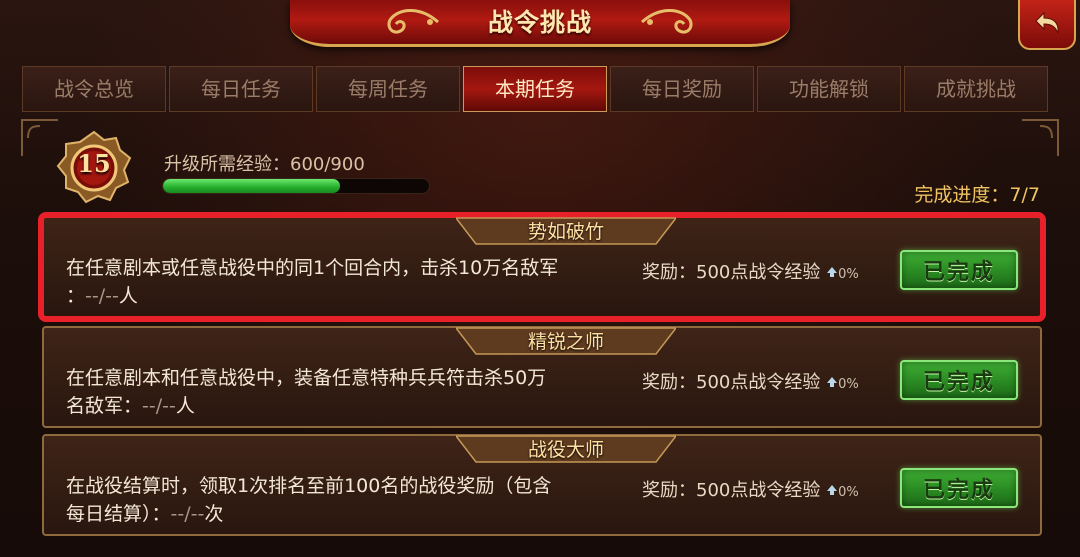 Image resolution: width=1080 pixels, height=557 pixels. I want to click on task-description: 在任意剧本和任意战役中，装备任意特种兵兵符击杀50万 名敌军：--/--人, so click(351, 392).